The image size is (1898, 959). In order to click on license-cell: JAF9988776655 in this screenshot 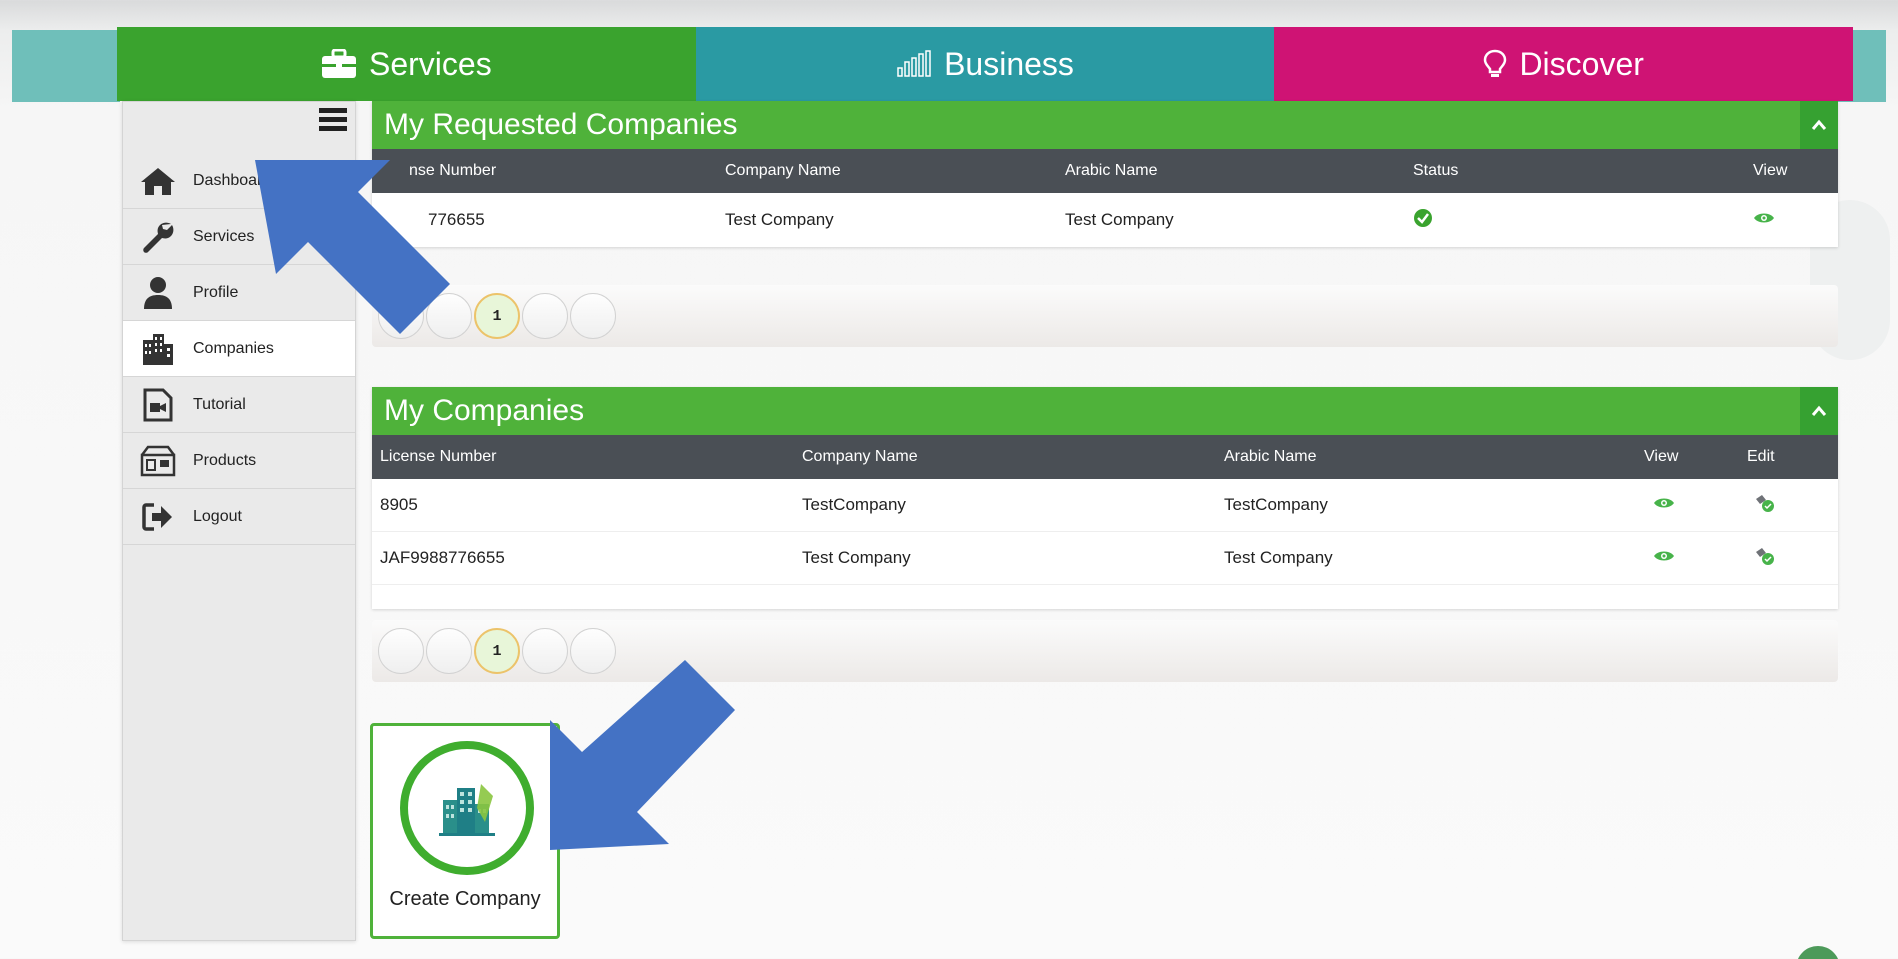, I will do `click(442, 557)`.